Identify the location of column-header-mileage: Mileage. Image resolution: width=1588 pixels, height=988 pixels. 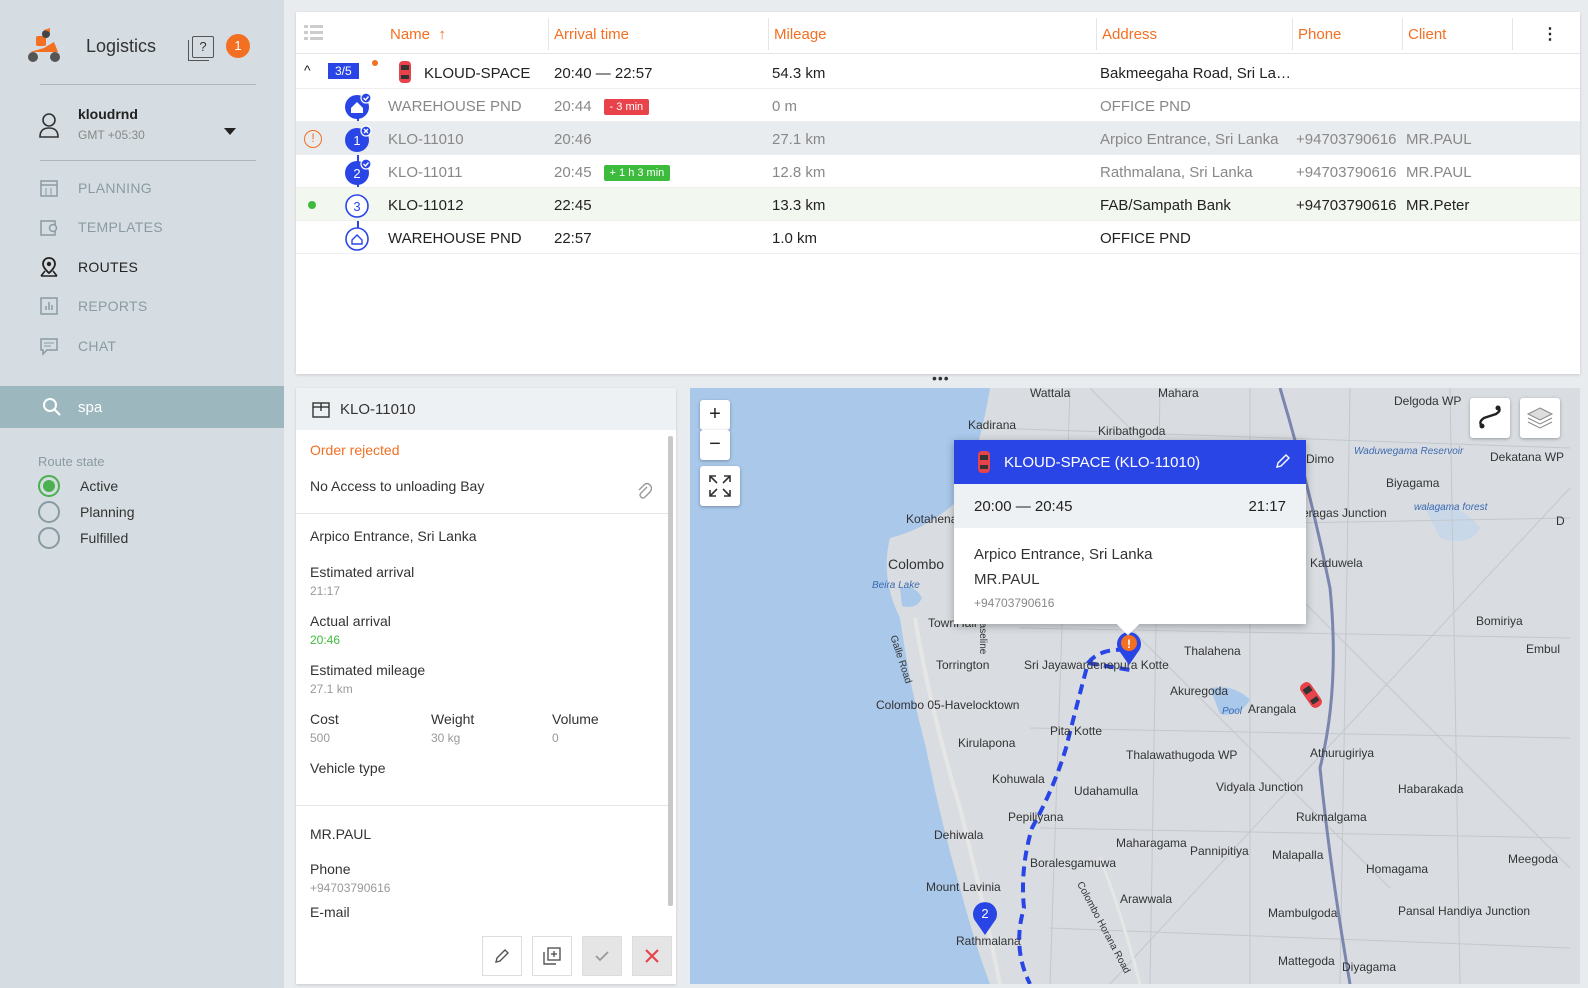
(800, 34).